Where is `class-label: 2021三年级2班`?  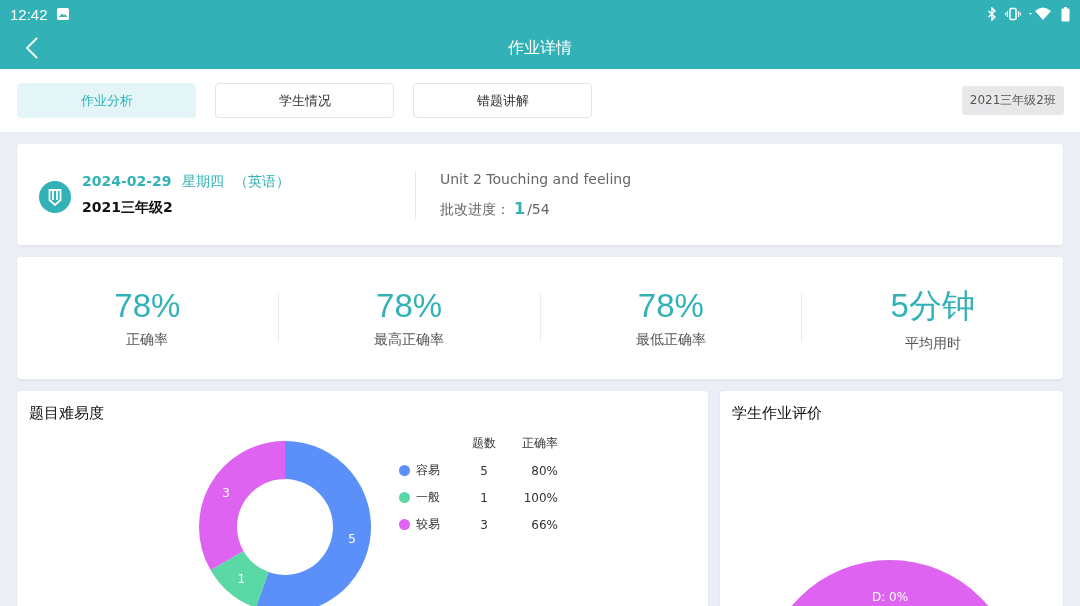
class-label: 2021三年级2班 is located at coordinates (1012, 100).